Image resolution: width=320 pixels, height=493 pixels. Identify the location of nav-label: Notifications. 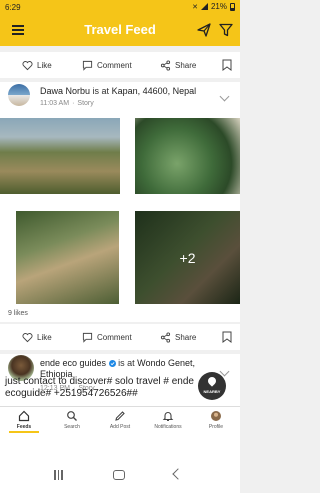
(168, 427).